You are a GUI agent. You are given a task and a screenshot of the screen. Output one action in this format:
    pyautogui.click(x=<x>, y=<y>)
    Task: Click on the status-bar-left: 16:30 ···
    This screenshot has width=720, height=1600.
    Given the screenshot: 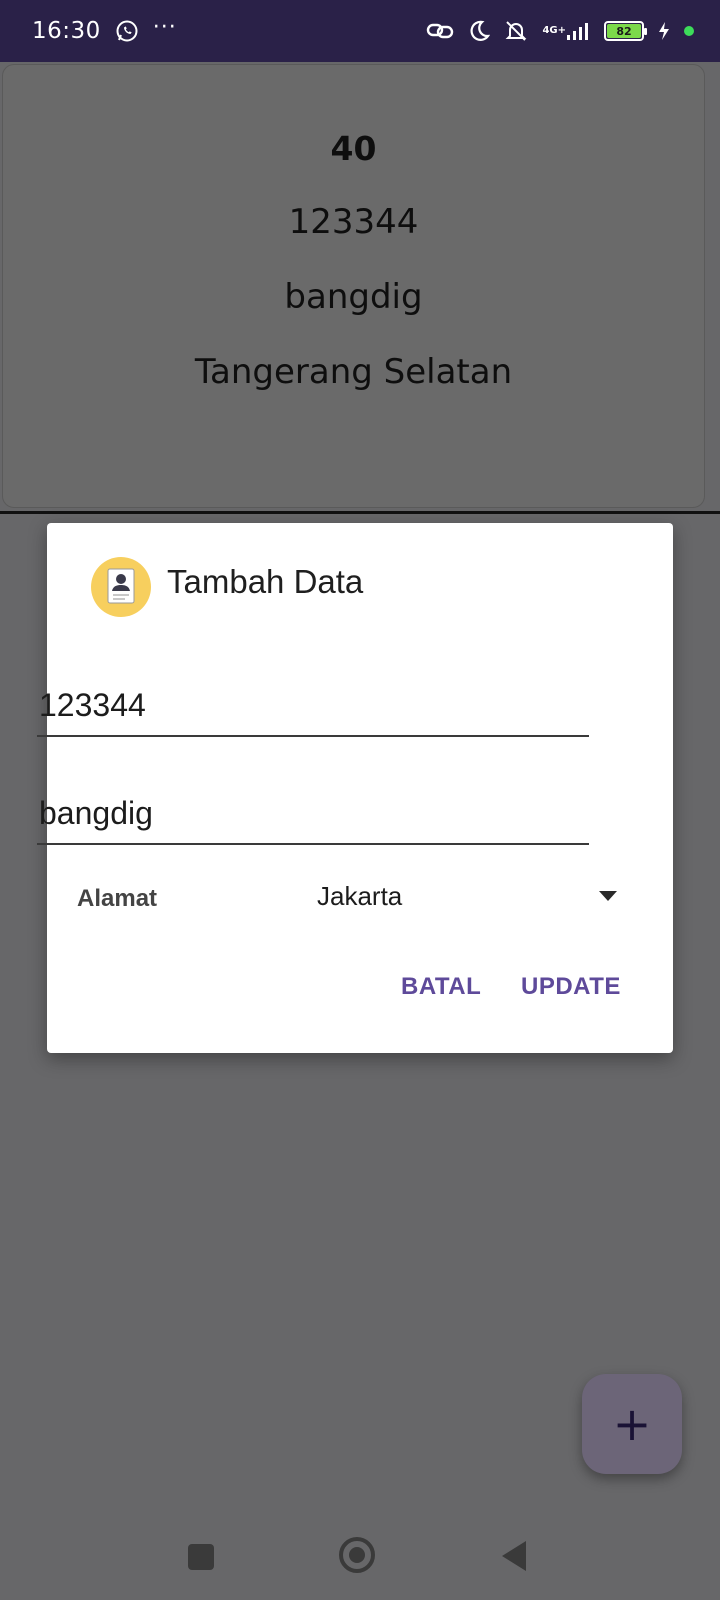 What is the action you would take?
    pyautogui.click(x=104, y=29)
    